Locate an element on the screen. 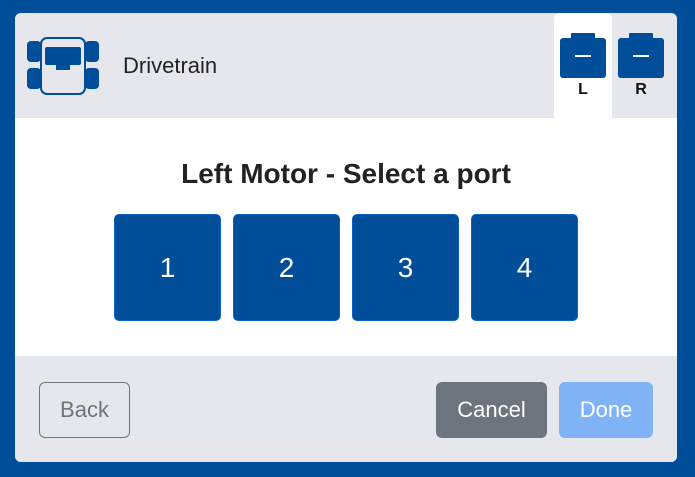 The image size is (695, 477). page-title: Drivetrain is located at coordinates (170, 65).